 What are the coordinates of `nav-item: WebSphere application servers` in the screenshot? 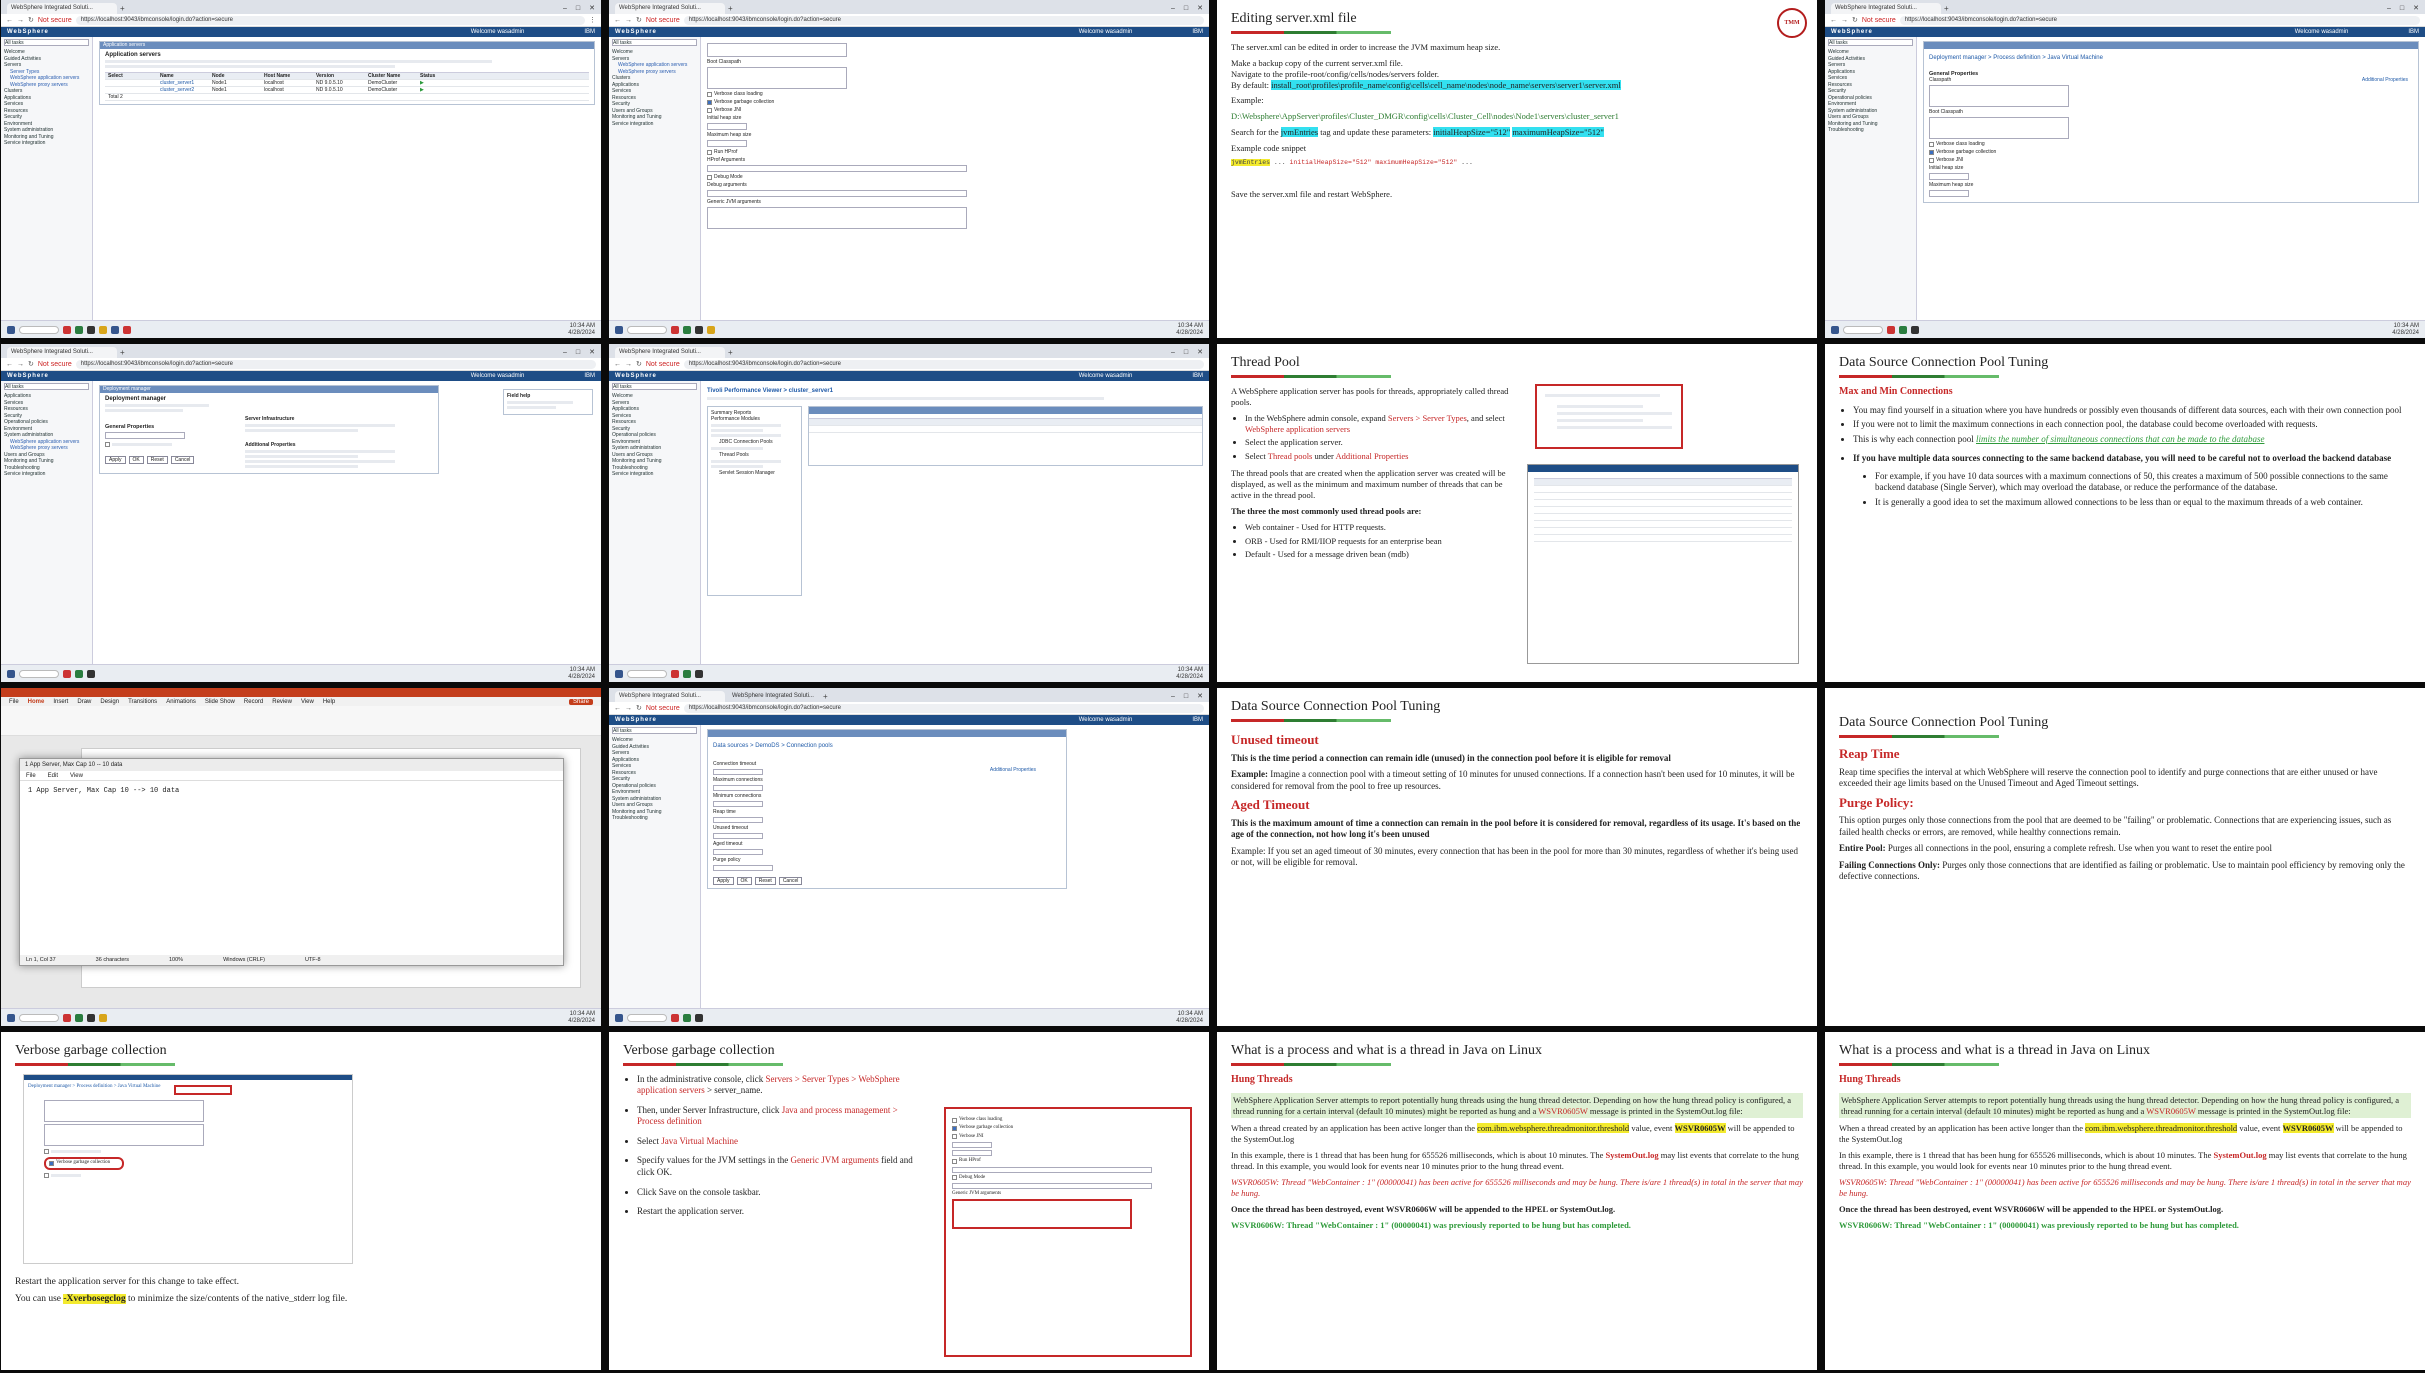 It's located at (654, 65).